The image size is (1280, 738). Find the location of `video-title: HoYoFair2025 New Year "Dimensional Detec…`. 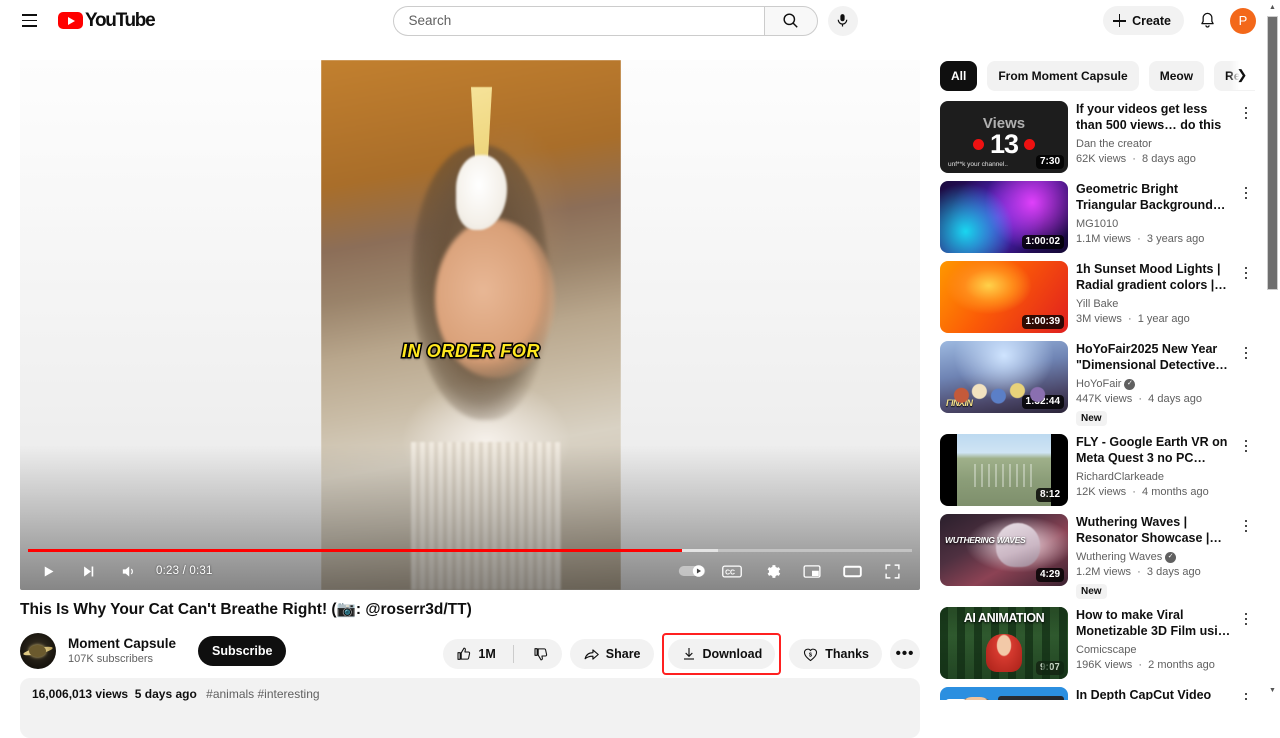

video-title: HoYoFair2025 New Year "Dimensional Detec… is located at coordinates (1156, 357).